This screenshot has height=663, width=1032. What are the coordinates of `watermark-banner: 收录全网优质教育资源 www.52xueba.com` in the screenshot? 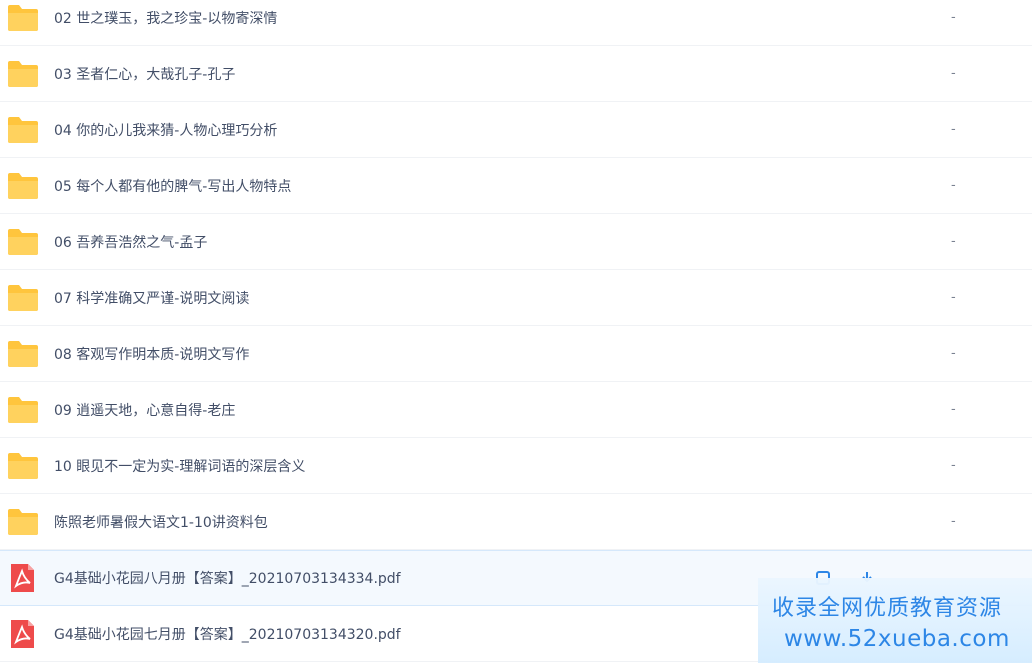 It's located at (895, 620).